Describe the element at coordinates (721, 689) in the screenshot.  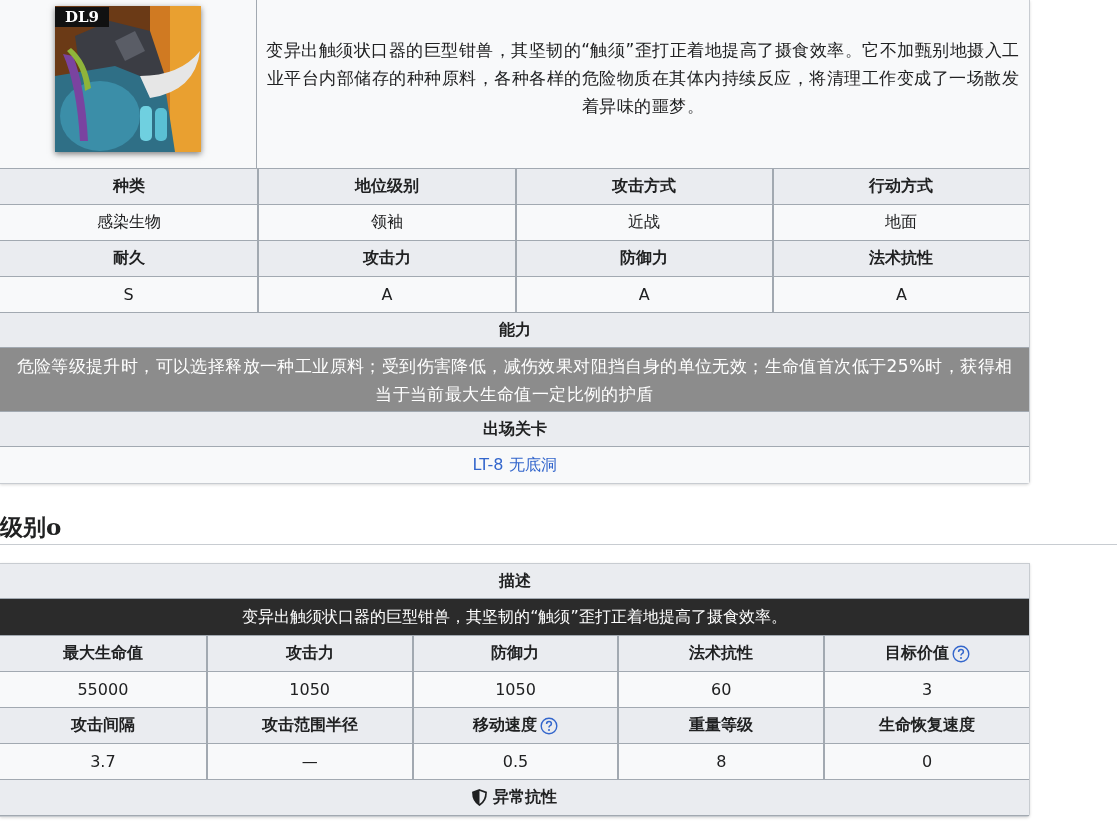
I see `table-cell: 60` at that location.